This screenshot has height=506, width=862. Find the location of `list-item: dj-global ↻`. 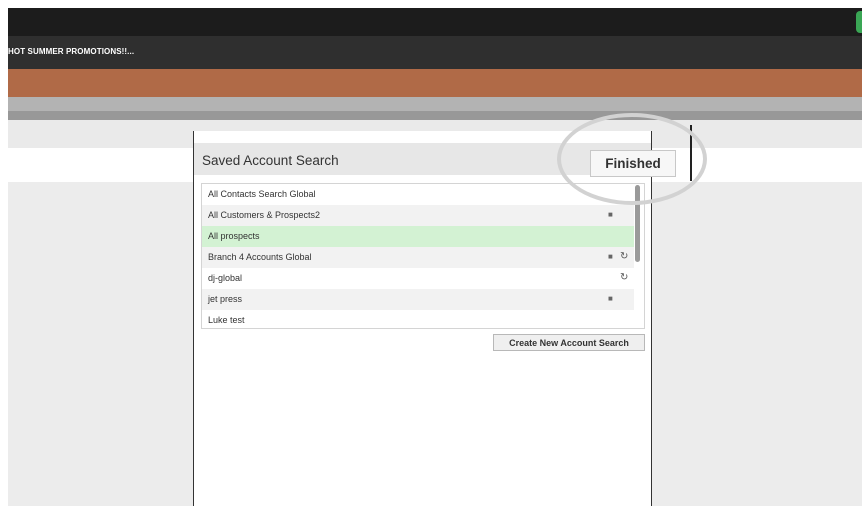

list-item: dj-global ↻ is located at coordinates (418, 278).